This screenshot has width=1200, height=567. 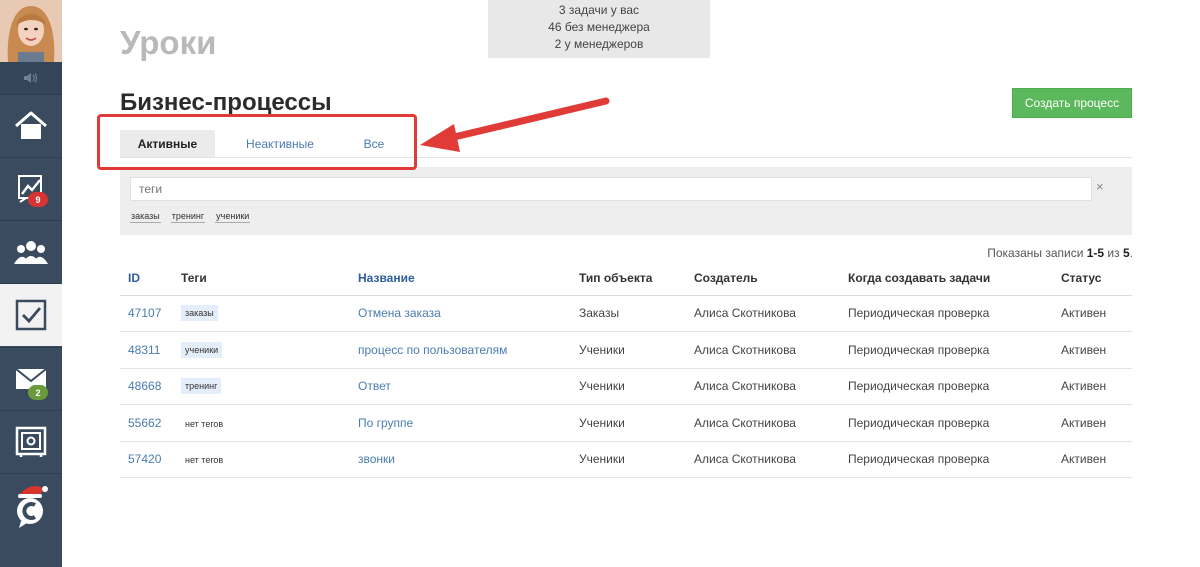 I want to click on process-name-link: По группе, so click(x=385, y=423).